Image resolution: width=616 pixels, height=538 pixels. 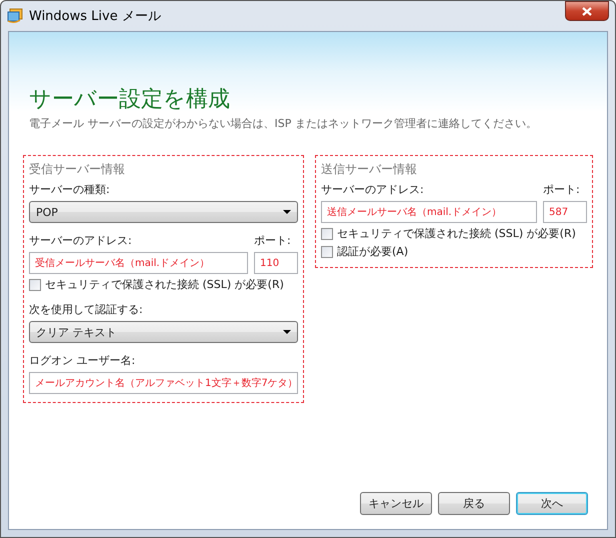 What do you see at coordinates (396, 503) in the screenshot?
I see `dialog-button: キャンセル` at bounding box center [396, 503].